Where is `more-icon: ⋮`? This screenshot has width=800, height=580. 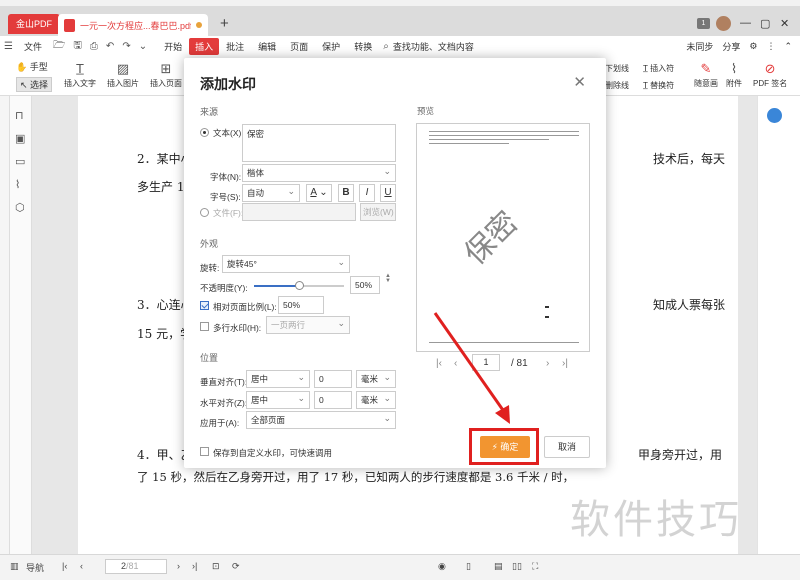 more-icon: ⋮ is located at coordinates (770, 46).